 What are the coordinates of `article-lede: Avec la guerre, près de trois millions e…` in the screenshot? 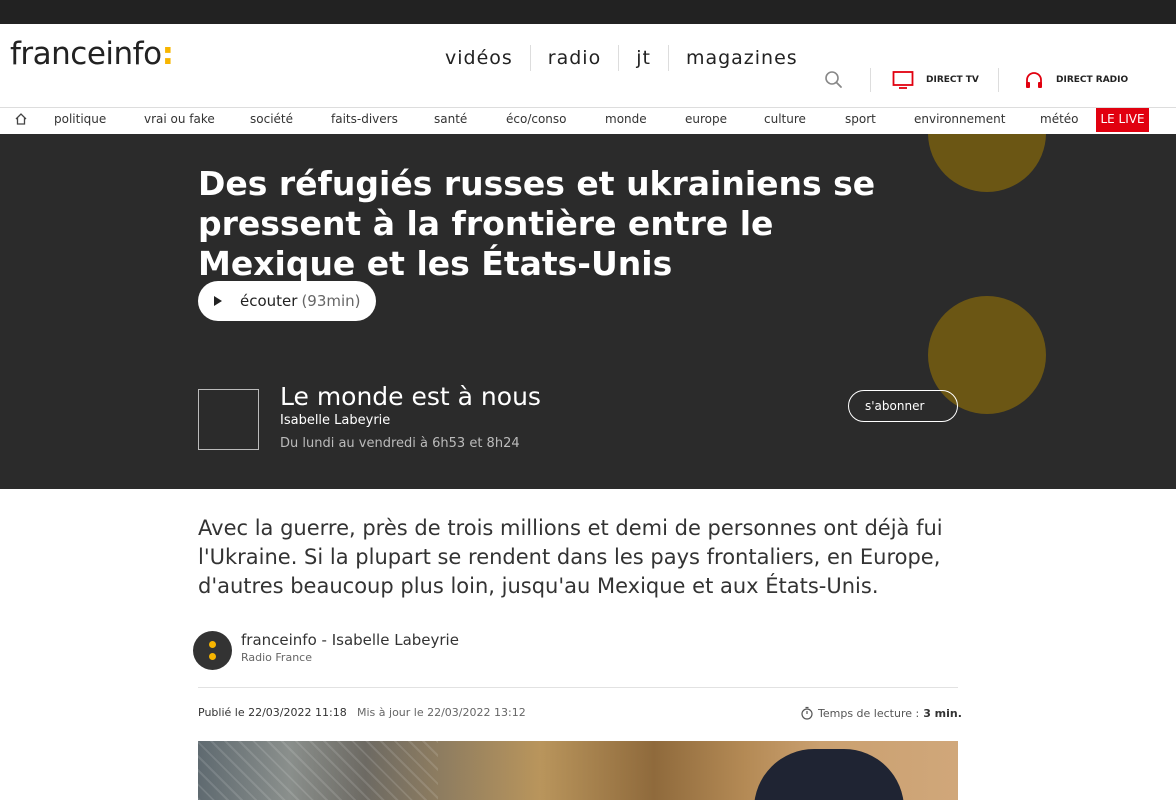 It's located at (570, 557).